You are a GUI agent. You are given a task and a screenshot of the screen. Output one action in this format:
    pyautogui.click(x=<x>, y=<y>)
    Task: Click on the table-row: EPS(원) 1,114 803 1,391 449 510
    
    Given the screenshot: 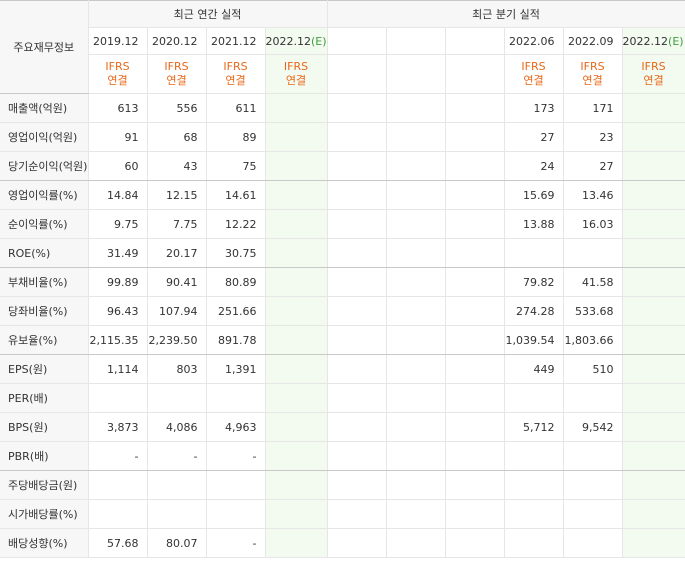 What is the action you would take?
    pyautogui.click(x=342, y=369)
    